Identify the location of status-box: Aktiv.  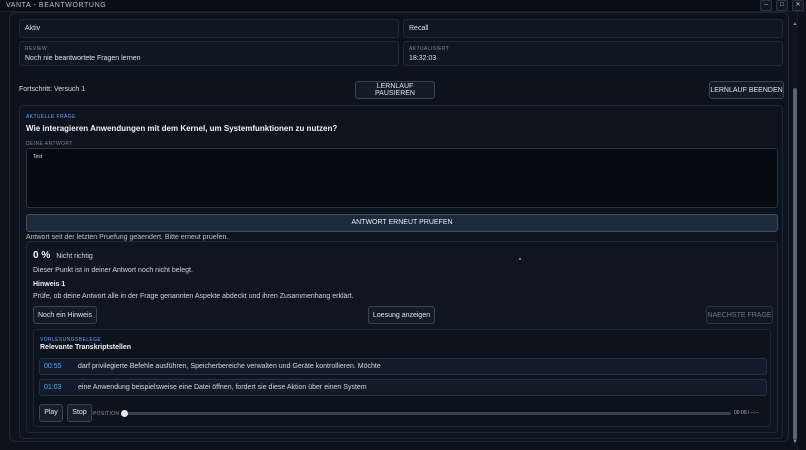
(209, 28).